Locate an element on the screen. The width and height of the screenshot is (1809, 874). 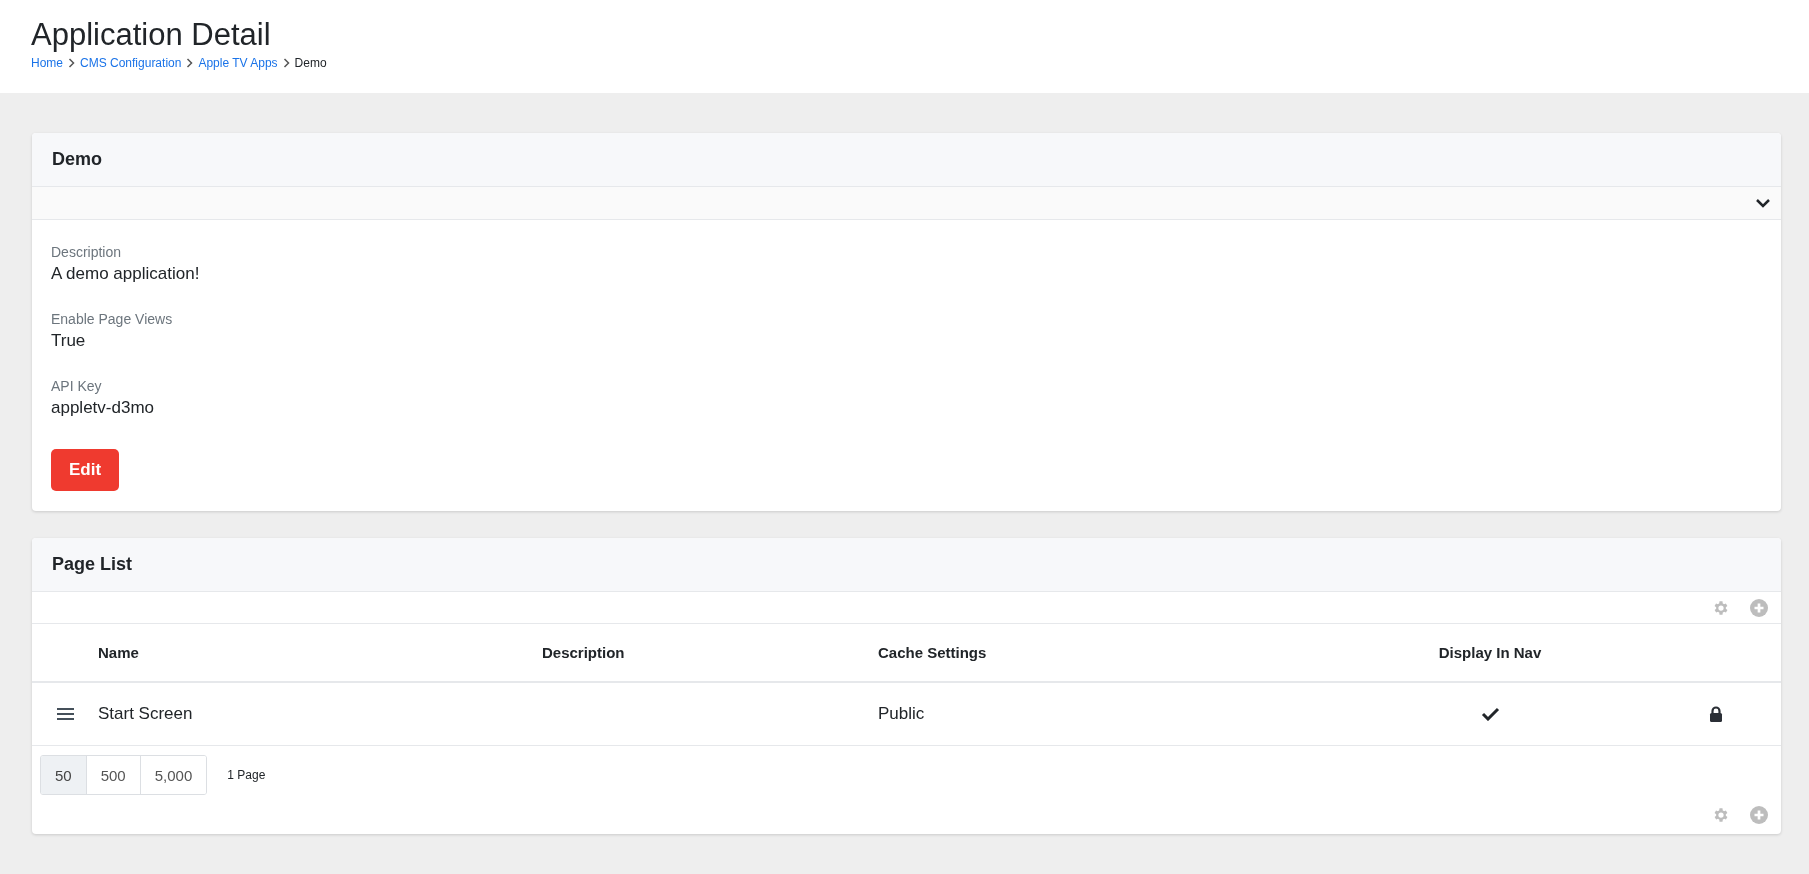
breadcrumb-link: Apple TV Apps is located at coordinates (238, 63).